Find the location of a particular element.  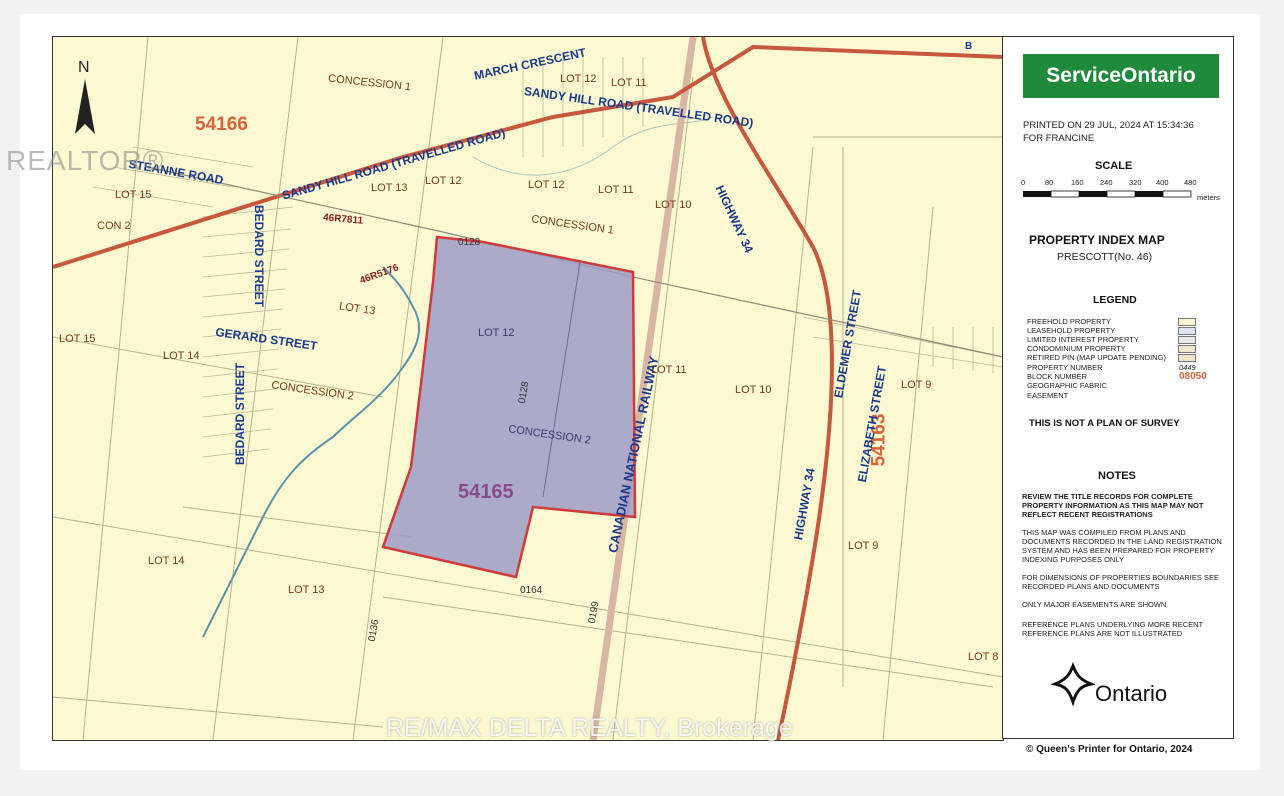

legend-item: EASEMENT is located at coordinates (1048, 395).